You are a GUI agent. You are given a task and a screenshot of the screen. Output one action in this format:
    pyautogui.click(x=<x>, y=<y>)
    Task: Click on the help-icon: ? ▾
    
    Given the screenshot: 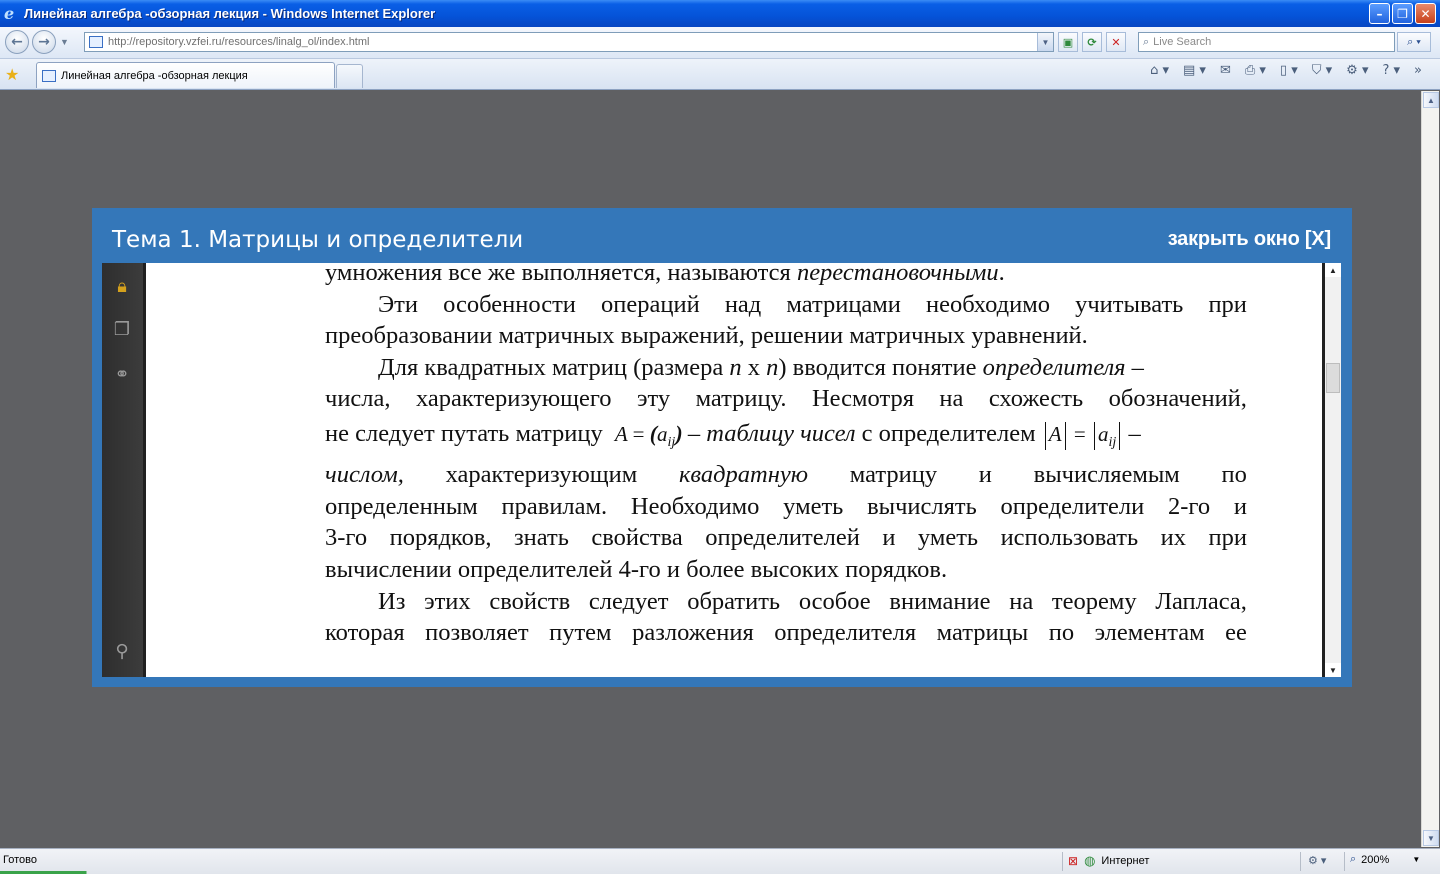 What is the action you would take?
    pyautogui.click(x=1391, y=70)
    